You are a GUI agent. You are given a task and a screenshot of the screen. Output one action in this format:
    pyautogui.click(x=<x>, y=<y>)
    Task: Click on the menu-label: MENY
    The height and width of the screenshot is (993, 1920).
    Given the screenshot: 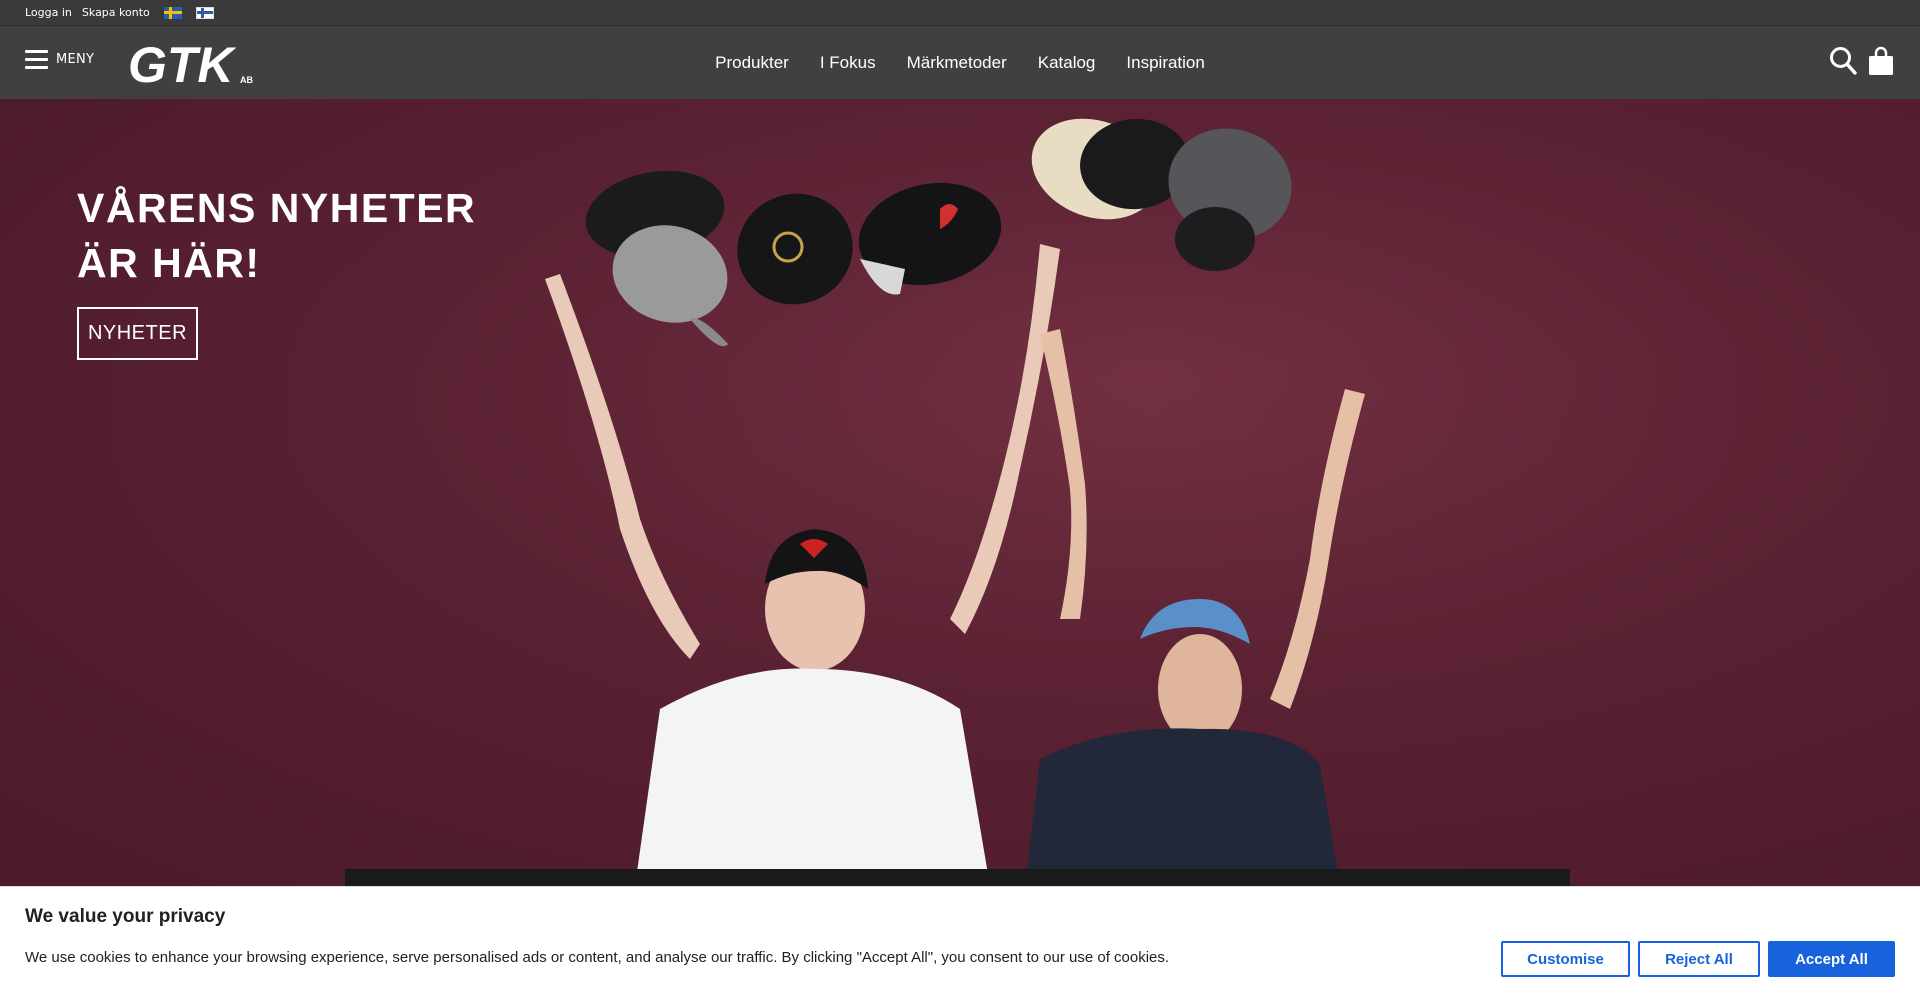 What is the action you would take?
    pyautogui.click(x=75, y=59)
    